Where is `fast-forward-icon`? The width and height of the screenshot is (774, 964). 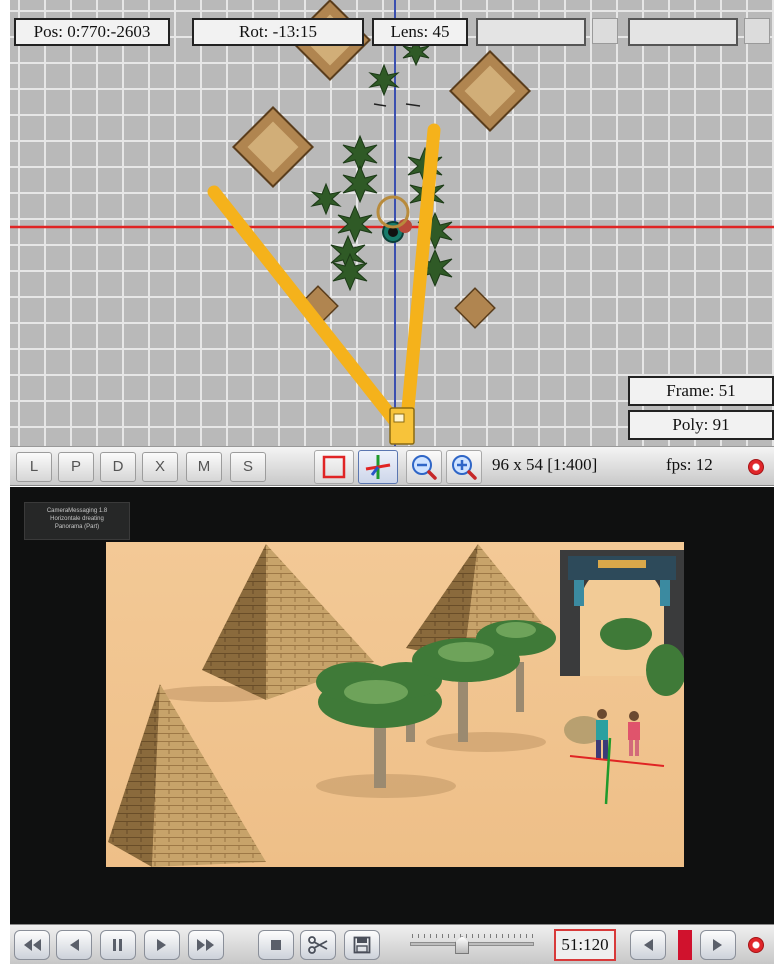 fast-forward-icon is located at coordinates (205, 945).